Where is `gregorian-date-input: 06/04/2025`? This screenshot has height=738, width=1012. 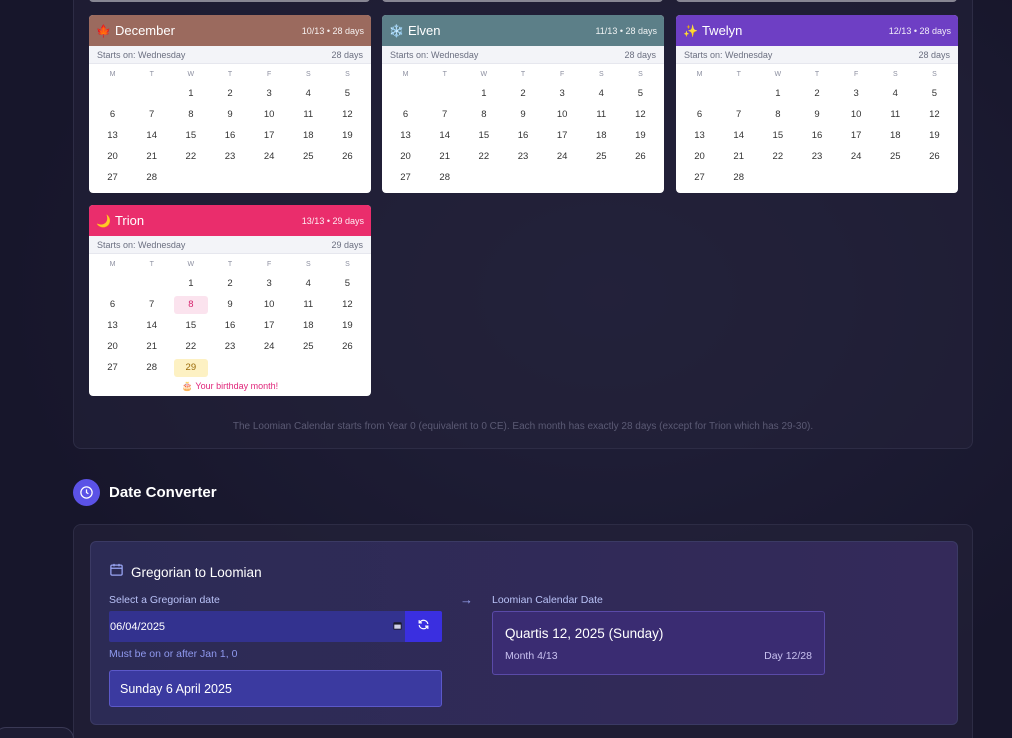 gregorian-date-input: 06/04/2025 is located at coordinates (257, 626).